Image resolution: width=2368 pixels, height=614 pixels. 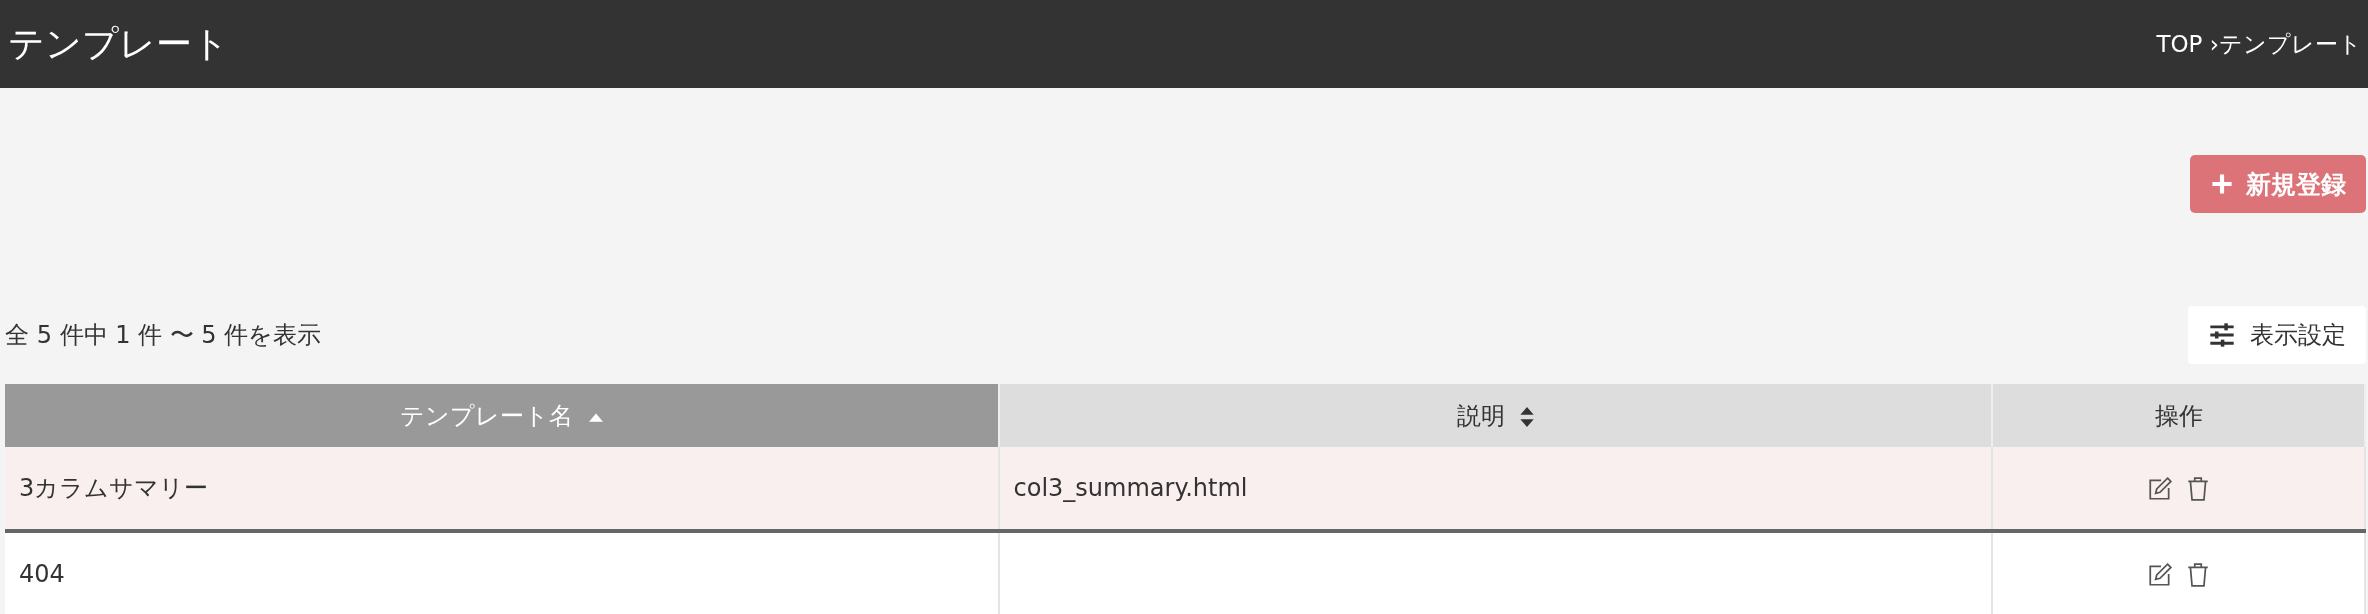 What do you see at coordinates (1527, 416) in the screenshot?
I see `sort-icon` at bounding box center [1527, 416].